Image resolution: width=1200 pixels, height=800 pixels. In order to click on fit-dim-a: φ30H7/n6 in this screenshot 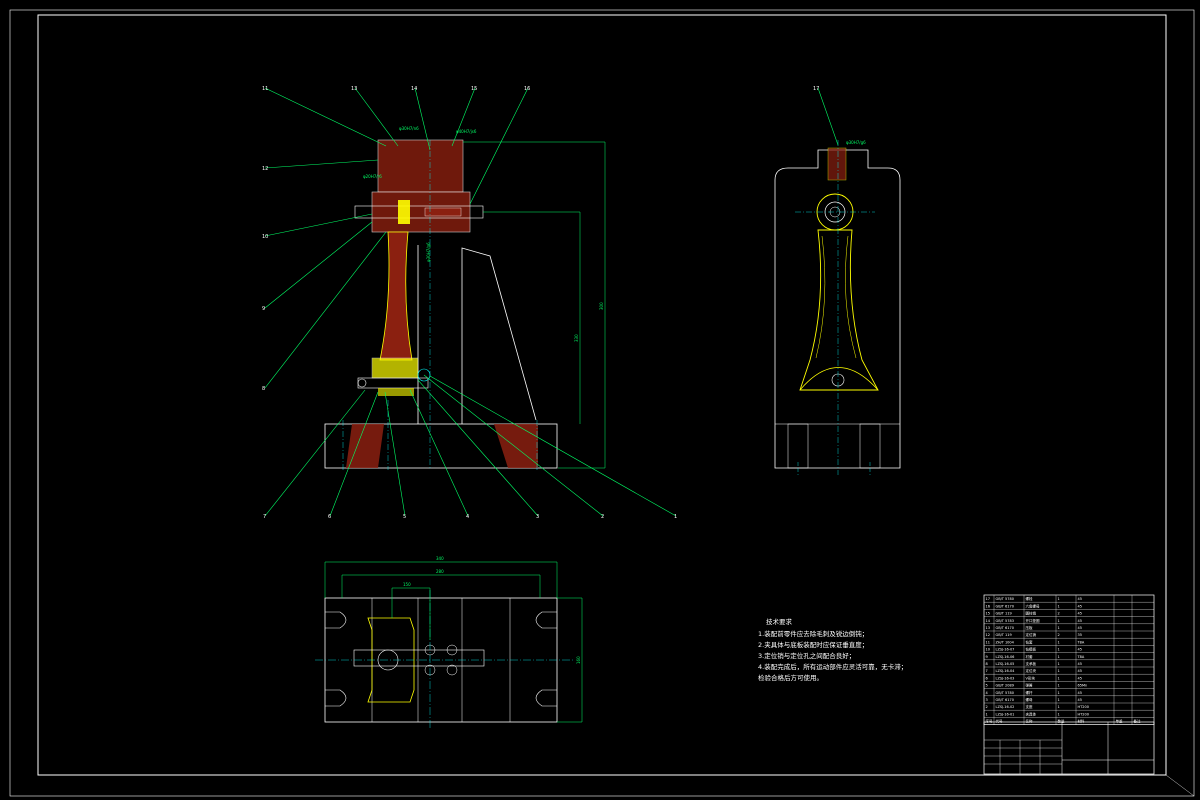, I will do `click(409, 128)`.